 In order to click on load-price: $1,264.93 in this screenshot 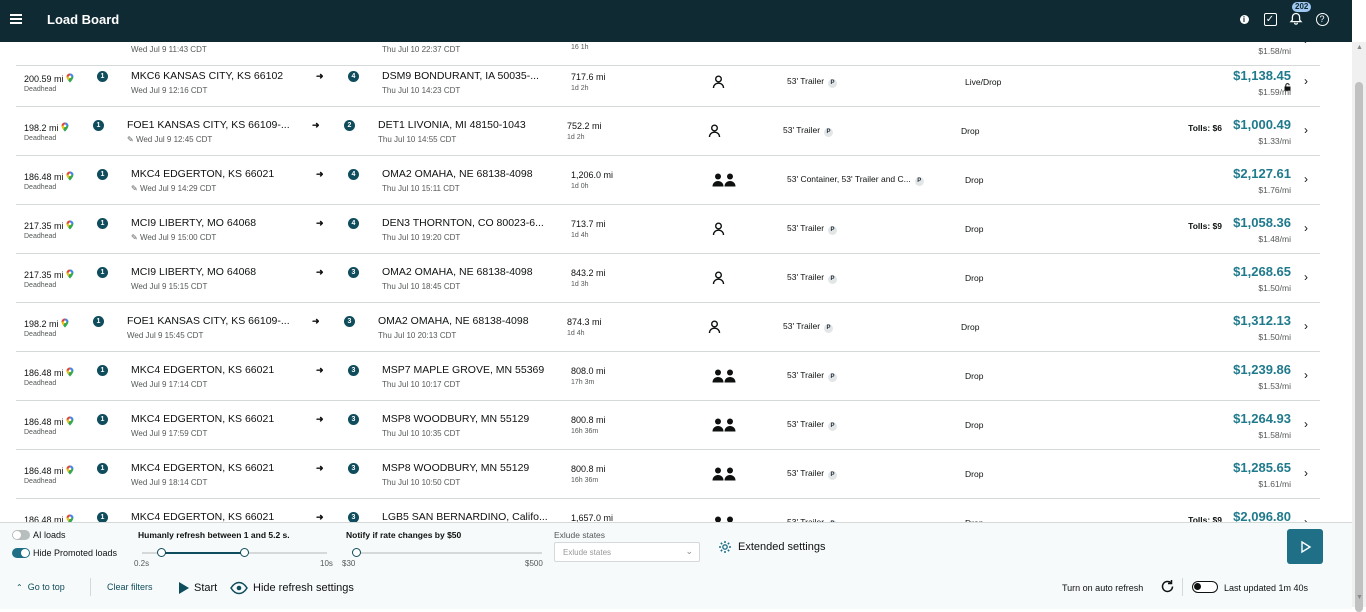, I will do `click(1262, 418)`.